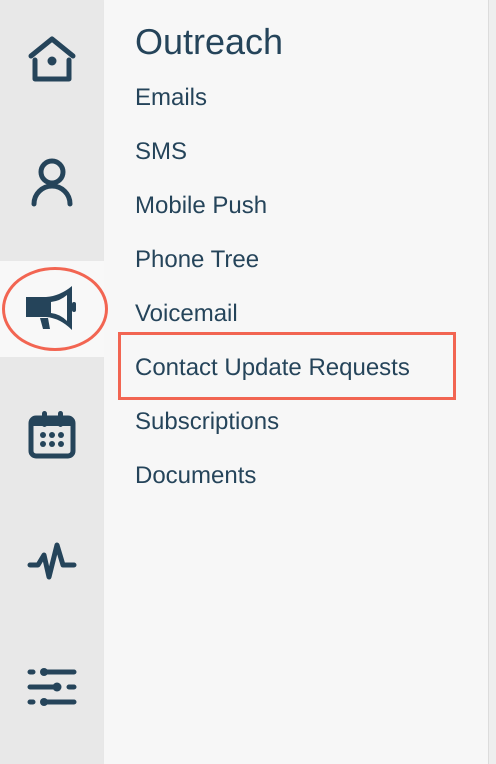 Image resolution: width=496 pixels, height=764 pixels. I want to click on pulse-icon, so click(52, 561).